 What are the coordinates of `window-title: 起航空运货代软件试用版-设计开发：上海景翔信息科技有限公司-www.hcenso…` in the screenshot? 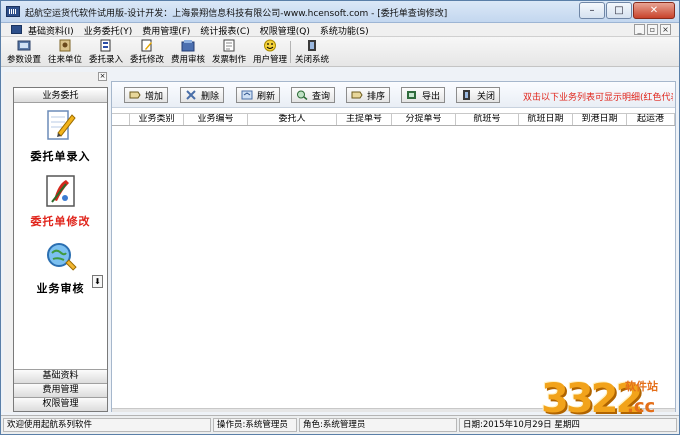 It's located at (236, 14).